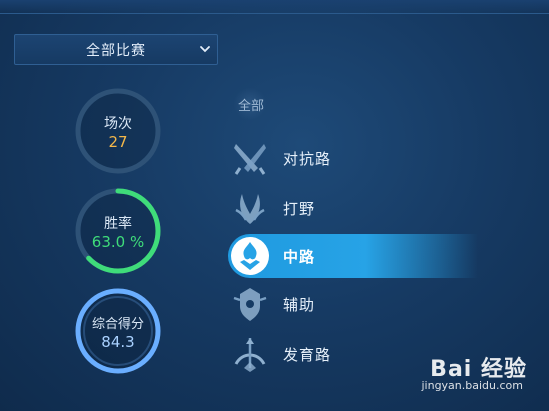 This screenshot has width=549, height=411. I want to click on score-value: 84.3, so click(118, 342).